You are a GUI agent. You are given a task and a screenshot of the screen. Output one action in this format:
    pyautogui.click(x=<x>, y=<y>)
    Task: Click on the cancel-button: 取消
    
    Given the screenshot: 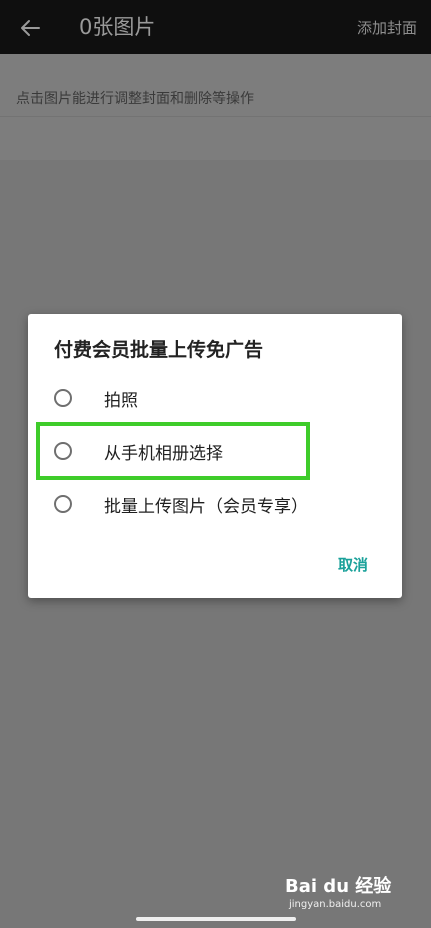 What is the action you would take?
    pyautogui.click(x=353, y=565)
    